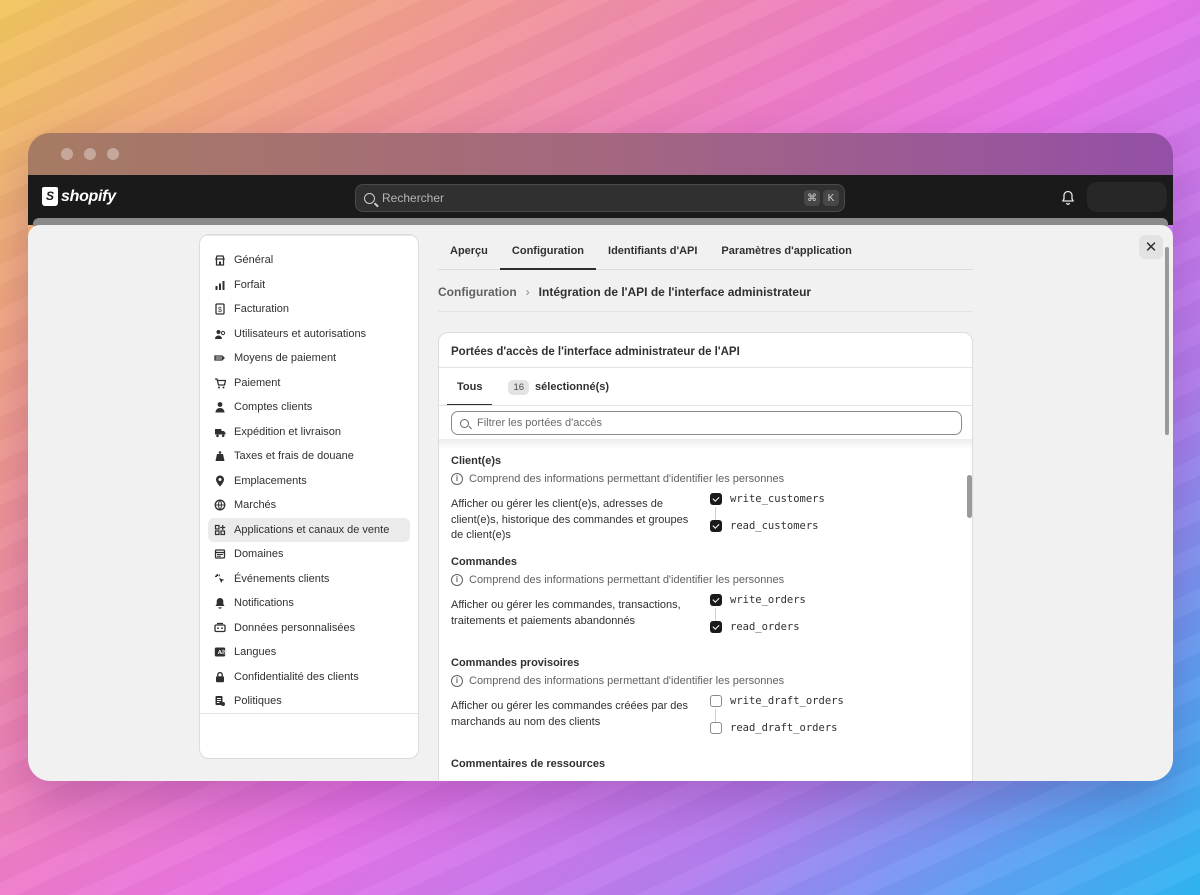  What do you see at coordinates (309, 260) in the screenshot?
I see `sidebar-item: Général` at bounding box center [309, 260].